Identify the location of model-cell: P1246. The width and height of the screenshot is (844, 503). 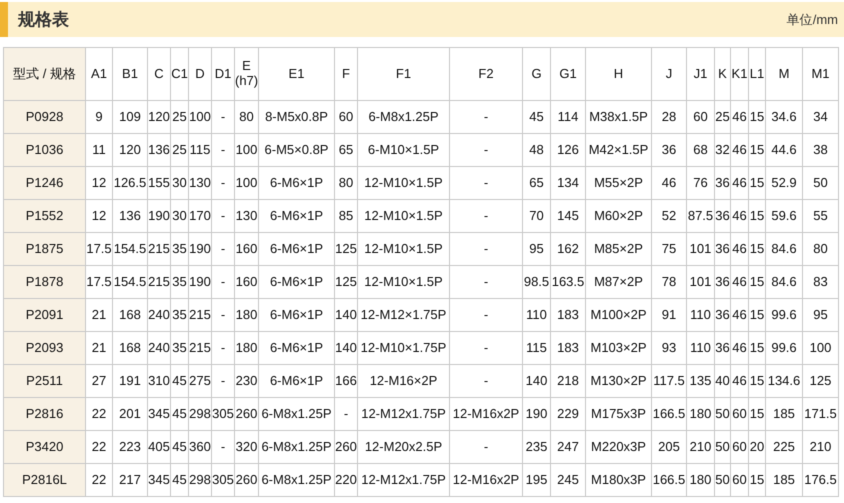
(45, 183).